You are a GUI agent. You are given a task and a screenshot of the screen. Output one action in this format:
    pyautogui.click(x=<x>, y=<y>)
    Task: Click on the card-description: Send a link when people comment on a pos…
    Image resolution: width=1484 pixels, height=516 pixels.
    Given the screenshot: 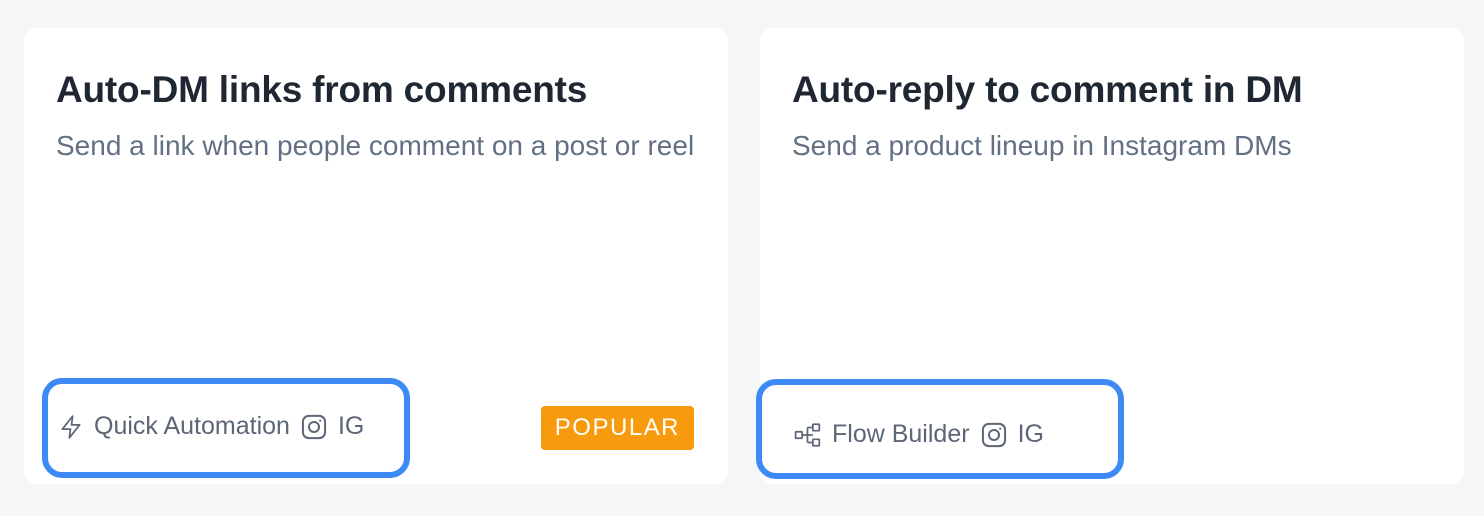 What is the action you would take?
    pyautogui.click(x=375, y=145)
    